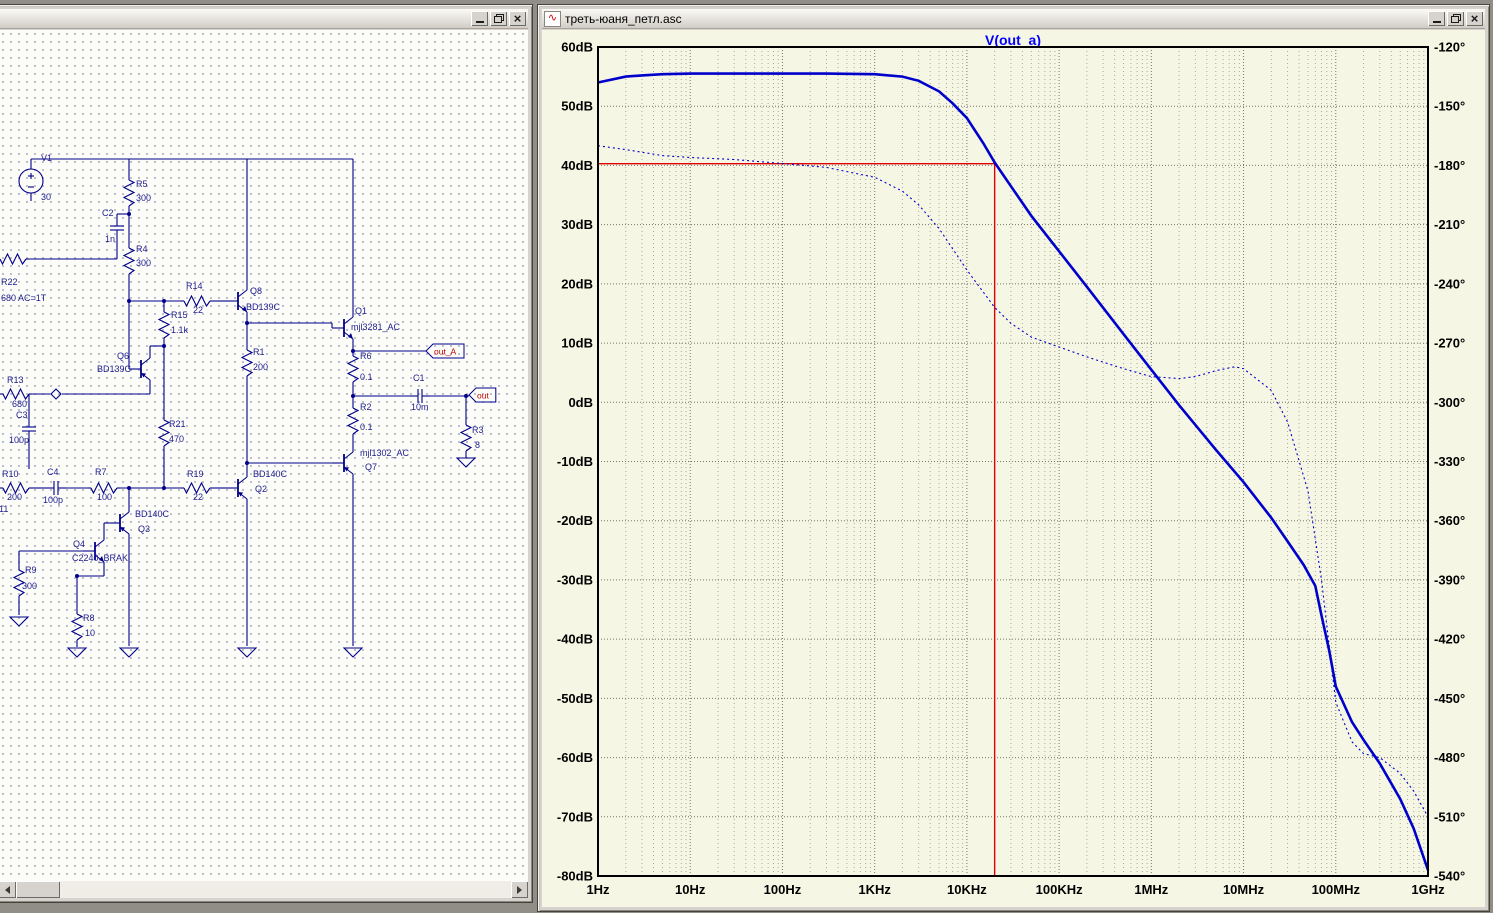  What do you see at coordinates (1449, 579) in the screenshot?
I see `y-right-tick: -390°` at bounding box center [1449, 579].